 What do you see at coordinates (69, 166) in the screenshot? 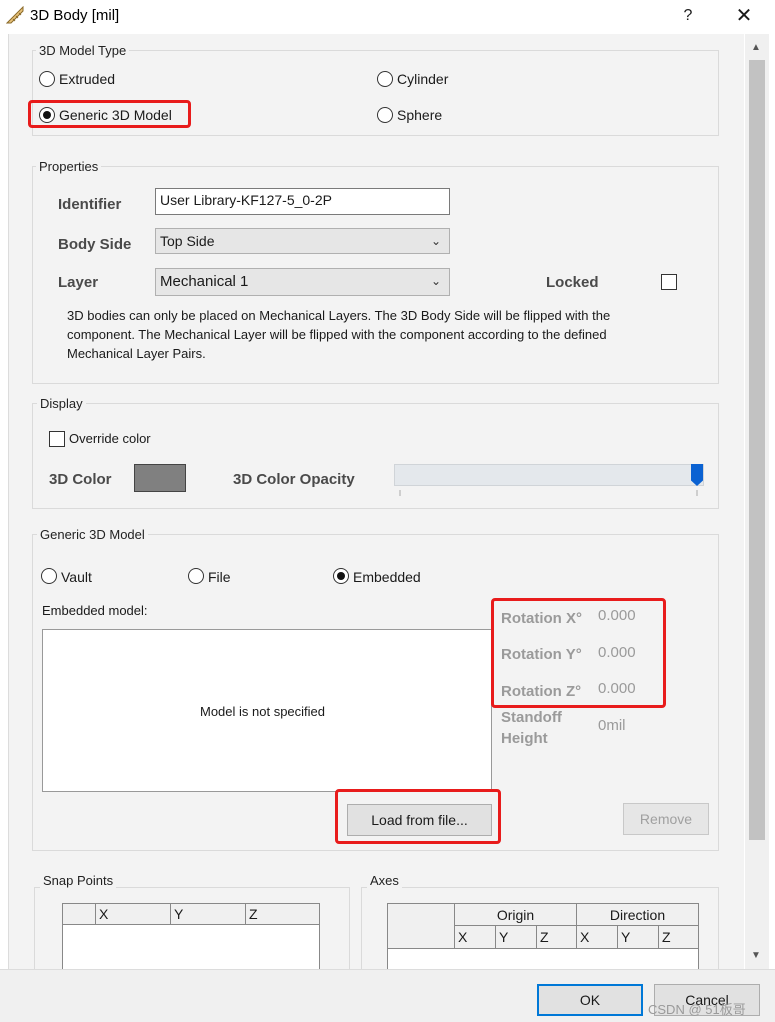
I see `properties-title: Properties` at bounding box center [69, 166].